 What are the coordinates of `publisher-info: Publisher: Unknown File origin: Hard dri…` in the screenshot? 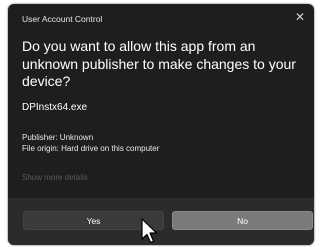 It's located at (90, 143).